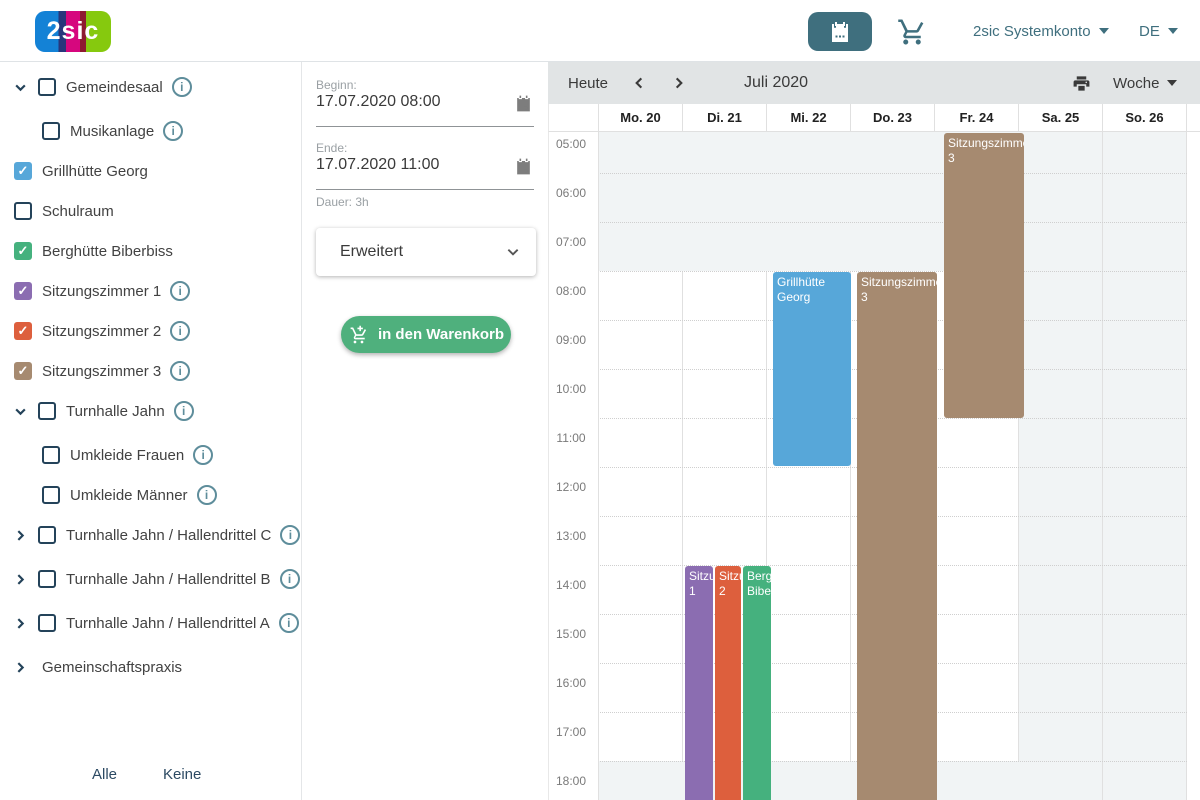 The width and height of the screenshot is (1200, 800). Describe the element at coordinates (102, 331) in the screenshot. I see `item-label: Sitzungszimmer 2` at that location.